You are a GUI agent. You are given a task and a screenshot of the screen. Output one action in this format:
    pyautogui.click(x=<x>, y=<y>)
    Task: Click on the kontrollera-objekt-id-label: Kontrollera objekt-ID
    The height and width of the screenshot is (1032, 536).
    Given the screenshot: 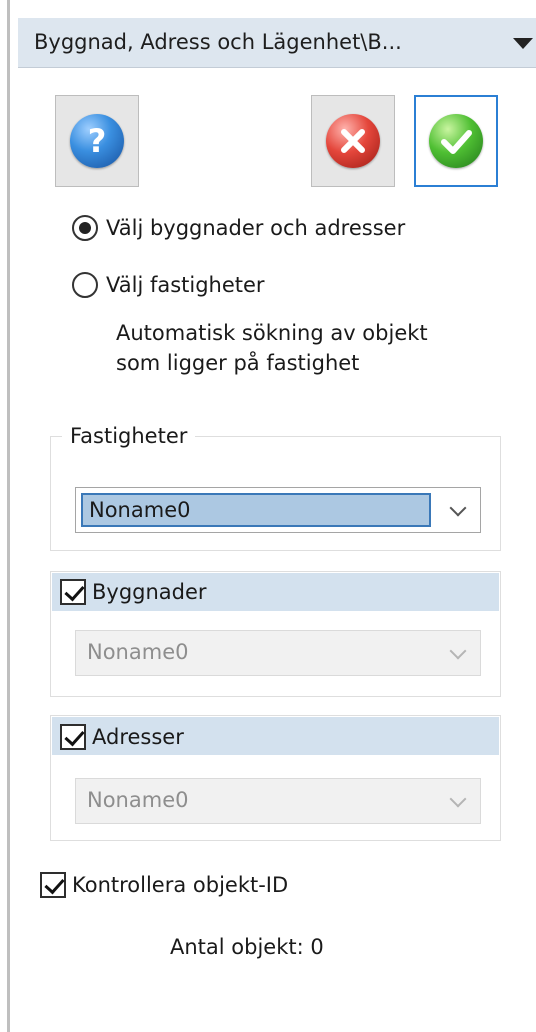 What is the action you would take?
    pyautogui.click(x=180, y=885)
    